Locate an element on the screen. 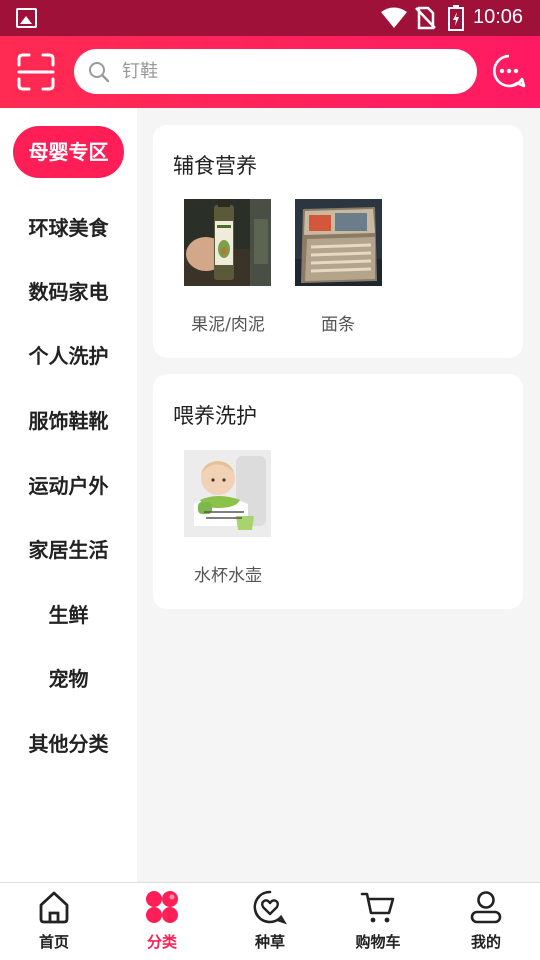 This screenshot has width=540, height=960. tab-seeding: 种草 is located at coordinates (270, 921).